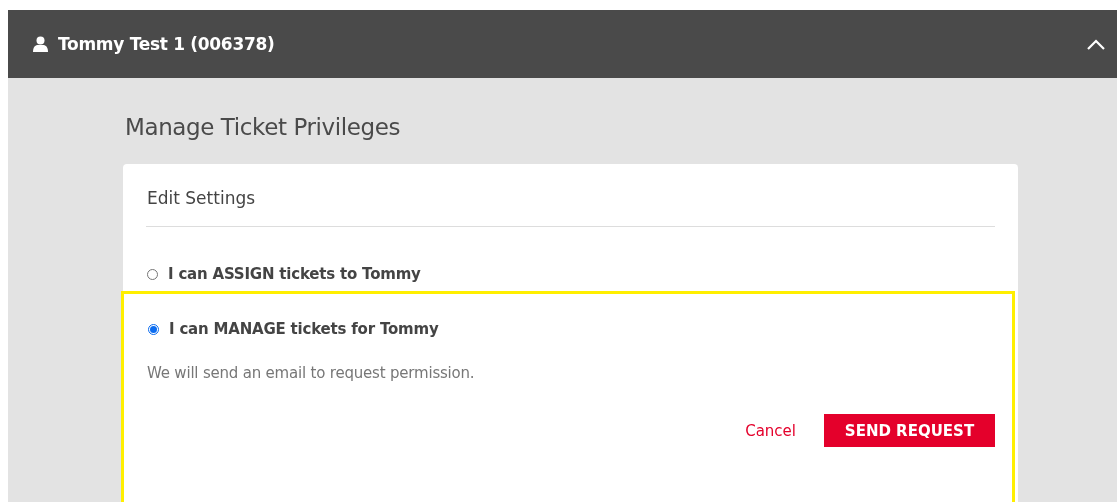 The image size is (1117, 502). What do you see at coordinates (284, 274) in the screenshot?
I see `radio-option: I can ASSIGN tickets to Tommy` at bounding box center [284, 274].